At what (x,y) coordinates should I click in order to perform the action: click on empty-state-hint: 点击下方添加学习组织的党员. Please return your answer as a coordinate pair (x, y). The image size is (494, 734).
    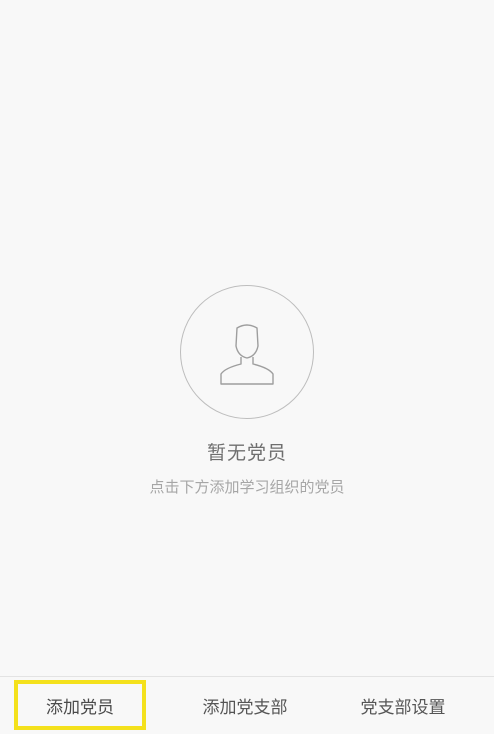
    Looking at the image, I should click on (247, 487).